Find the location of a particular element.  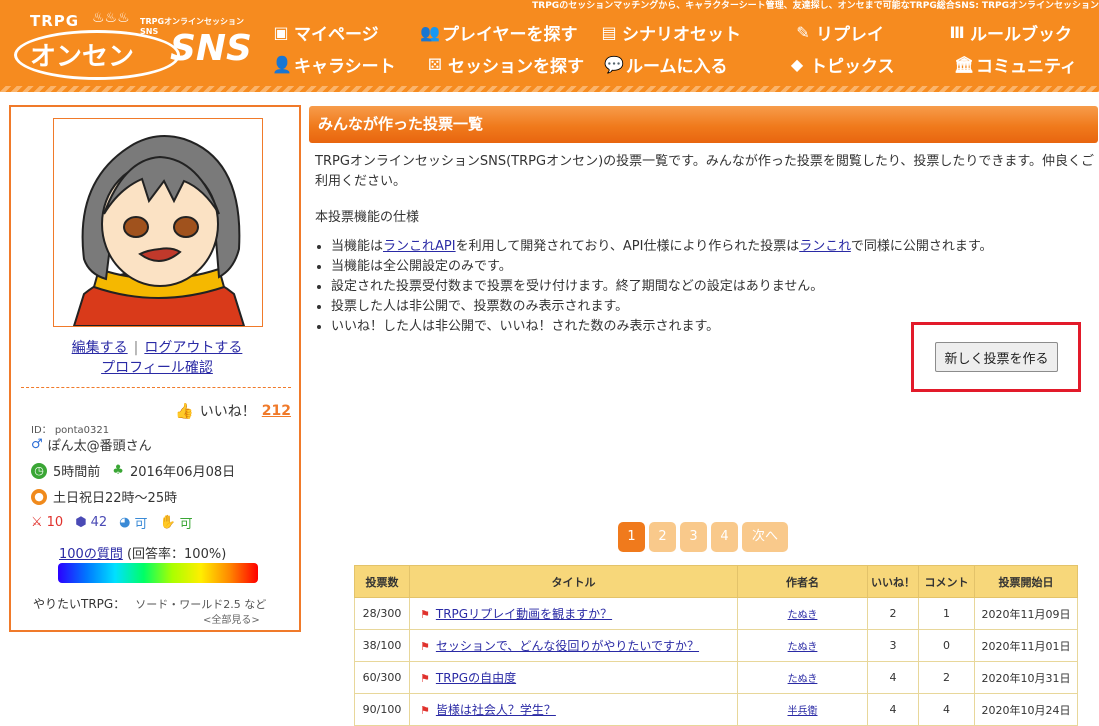

nav-replay: ✎ リプレイ is located at coordinates (839, 32).